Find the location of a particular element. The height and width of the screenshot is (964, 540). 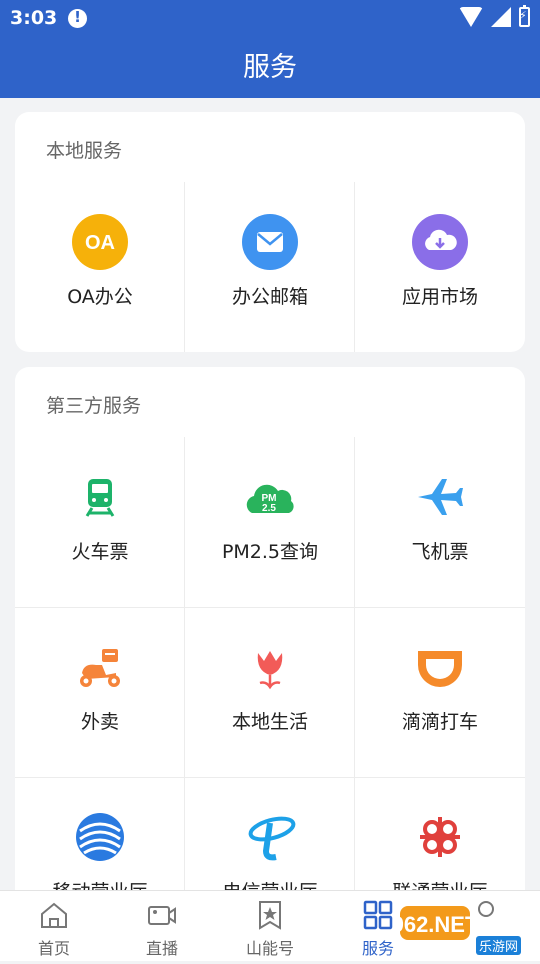

pm25-cloud-icon: PM 2.5 is located at coordinates (270, 499).